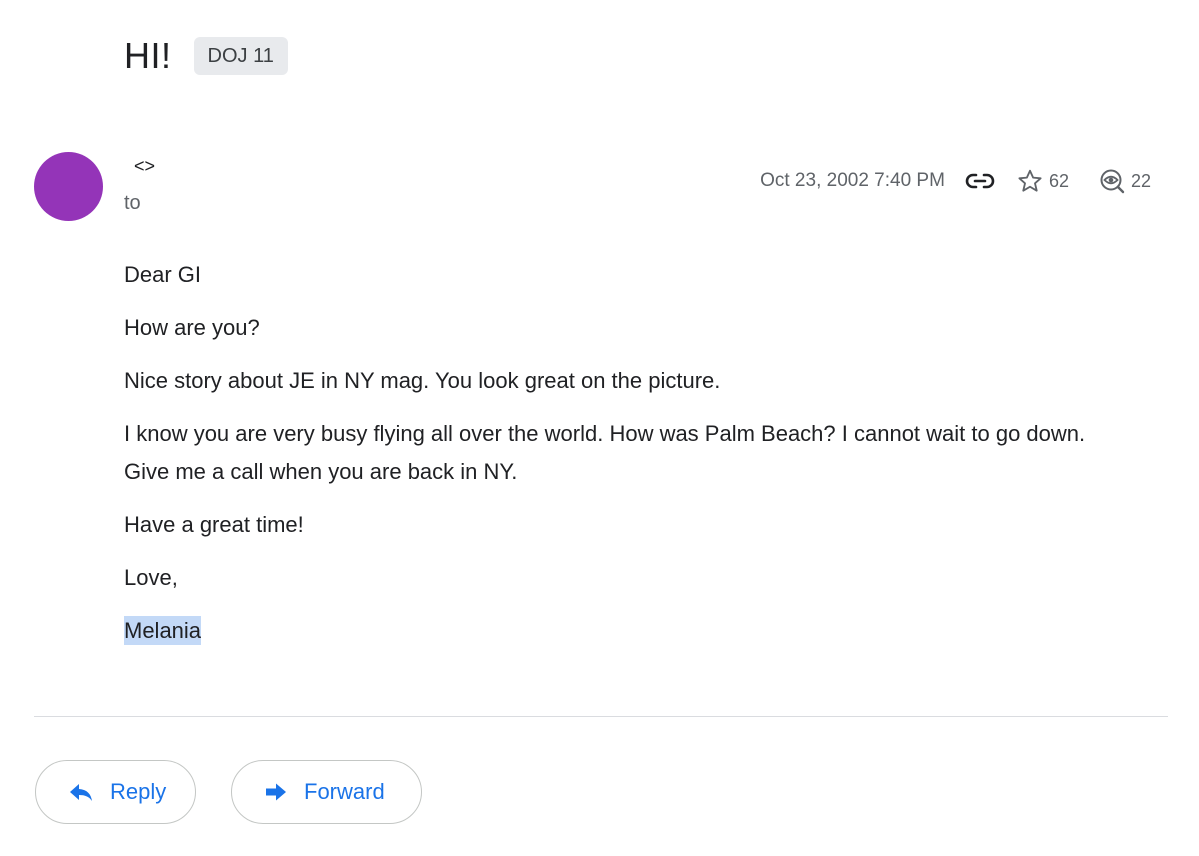  Describe the element at coordinates (240, 56) in the screenshot. I see `label-chip: DOJ 11` at that location.